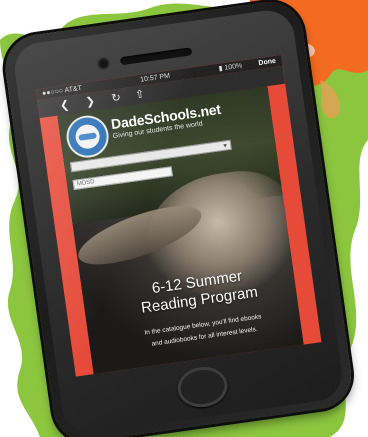 Image resolution: width=368 pixels, height=437 pixels. Describe the element at coordinates (87, 136) in the screenshot. I see `school-seal-logo` at that location.